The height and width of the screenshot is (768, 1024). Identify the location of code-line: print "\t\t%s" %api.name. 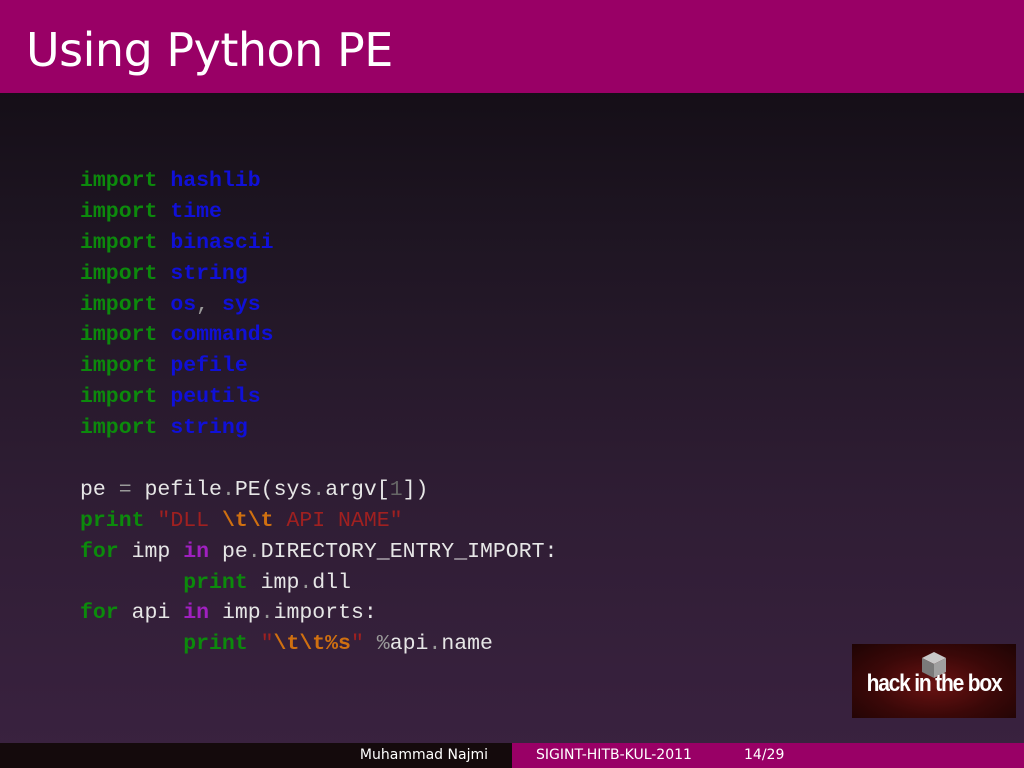
(318, 644).